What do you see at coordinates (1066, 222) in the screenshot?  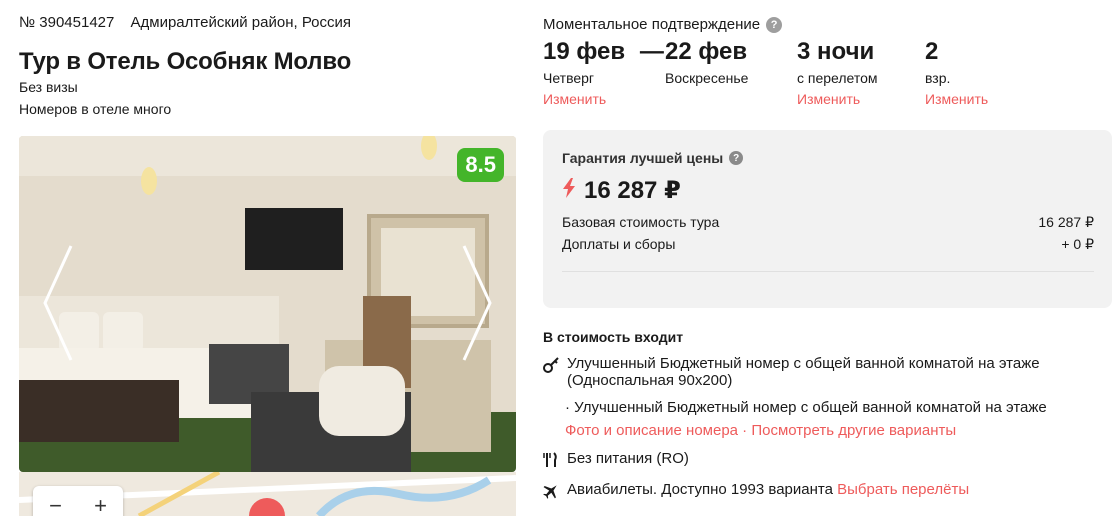 I see `base-price-value: 16 287 ₽` at bounding box center [1066, 222].